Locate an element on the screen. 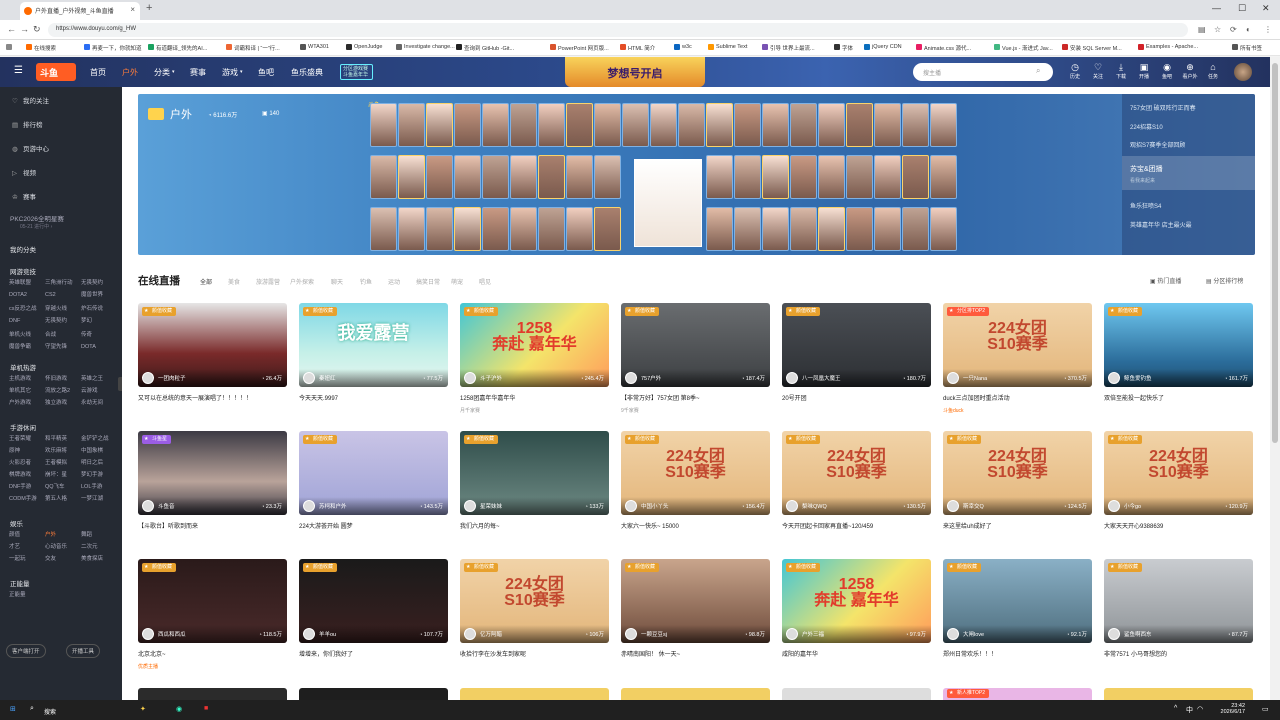  profile-icon: ◐ is located at coordinates (1248, 29).